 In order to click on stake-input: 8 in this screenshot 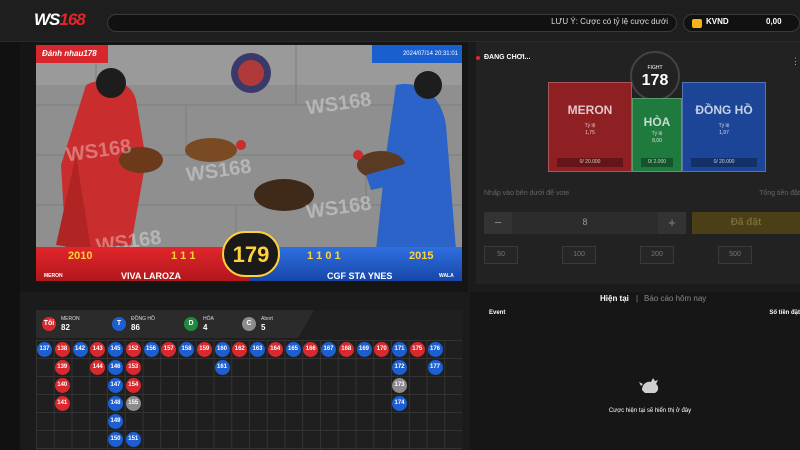, I will do `click(585, 222)`.